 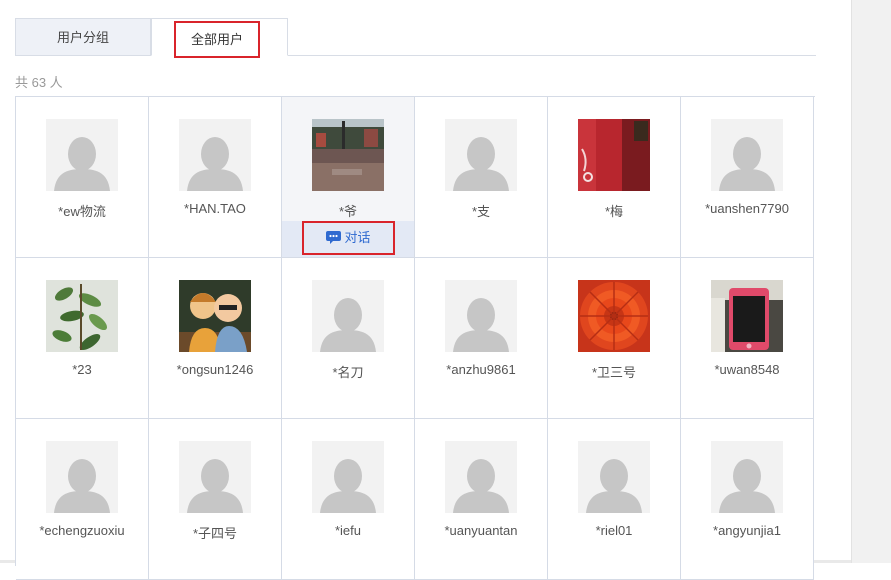 I want to click on tab-all-users-label: 全部用户, so click(x=217, y=39).